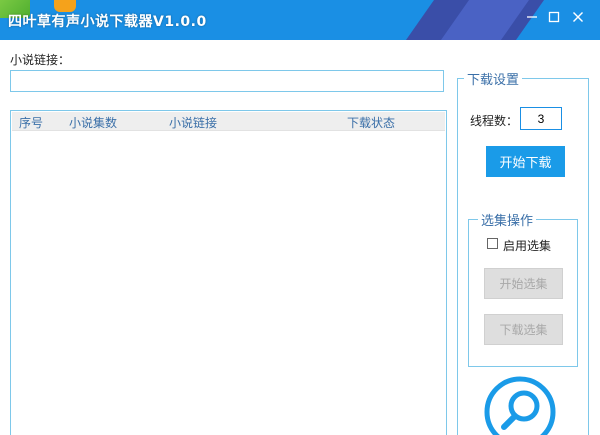  Describe the element at coordinates (371, 122) in the screenshot. I see `column-header-status: 下载状态` at that location.